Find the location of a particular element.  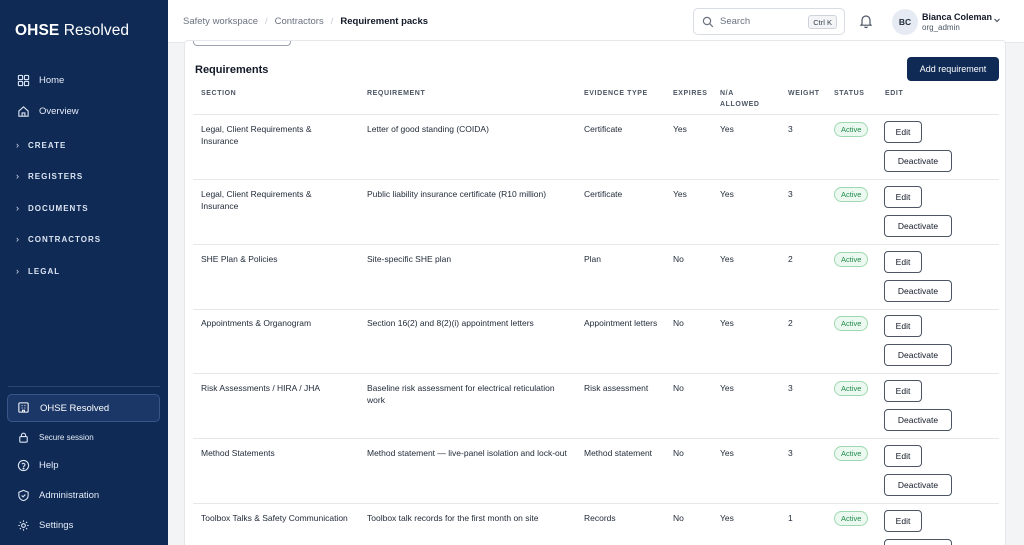

sidebar-item-label: Settings is located at coordinates (56, 525).